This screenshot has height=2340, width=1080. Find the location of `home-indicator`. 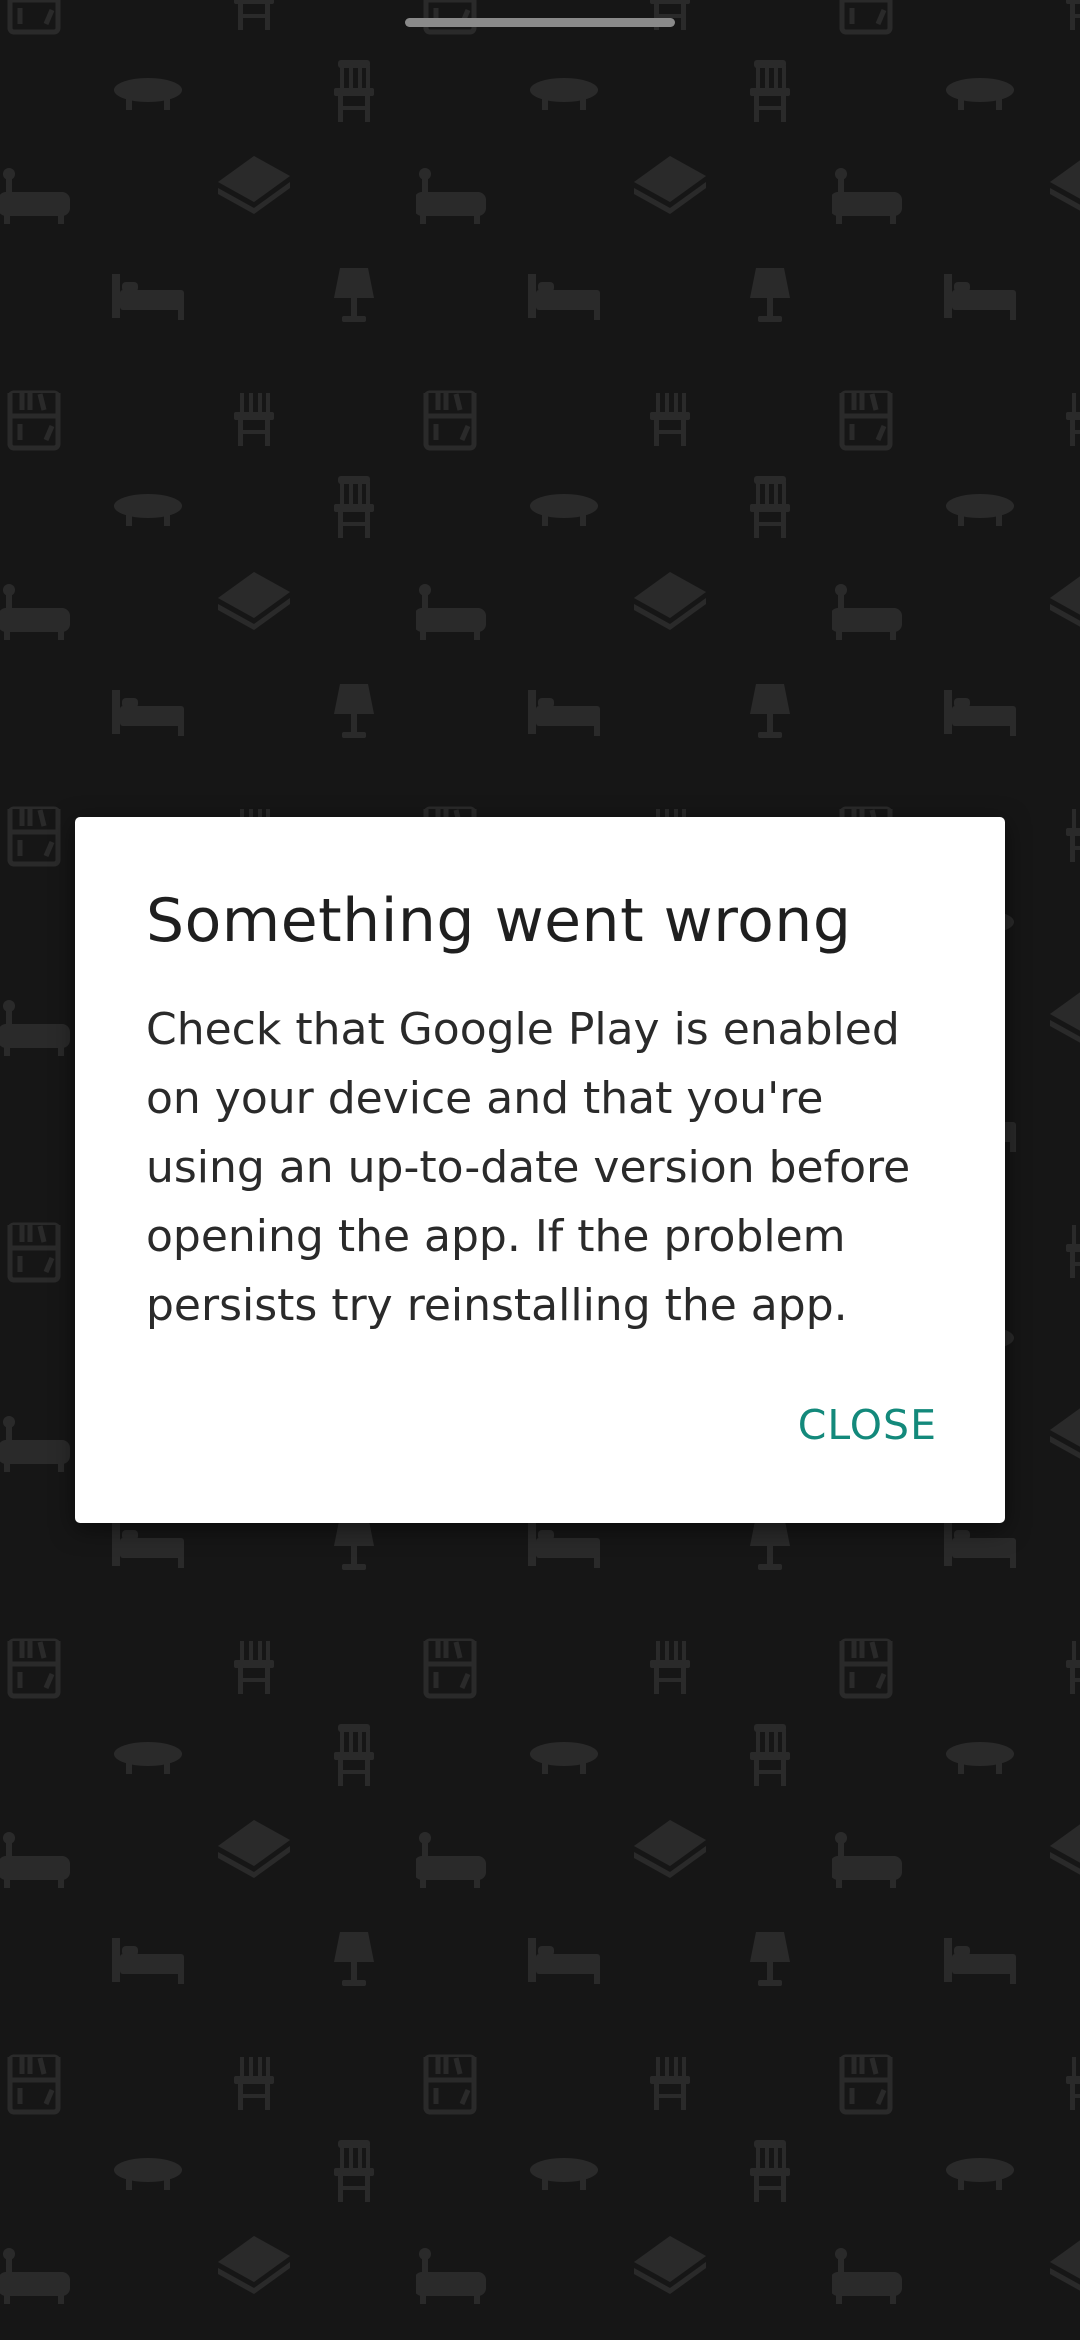

home-indicator is located at coordinates (540, 22).